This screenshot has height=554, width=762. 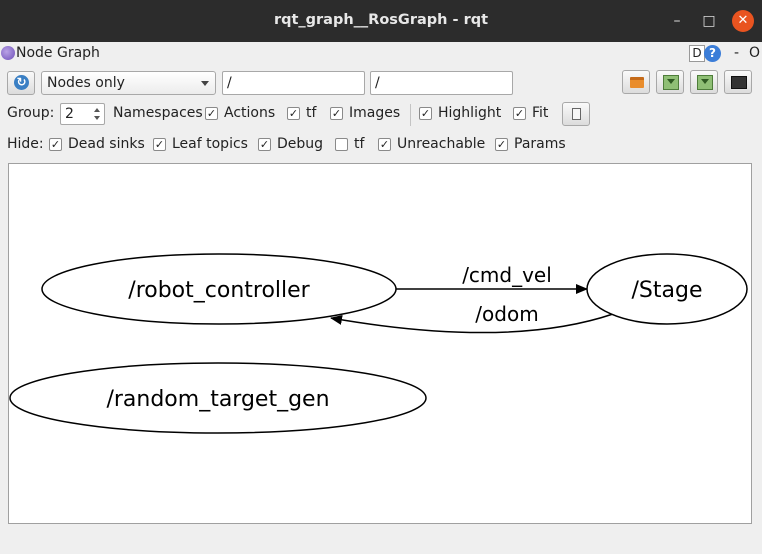 I want to click on graph-edge-odom, so click(x=472, y=323).